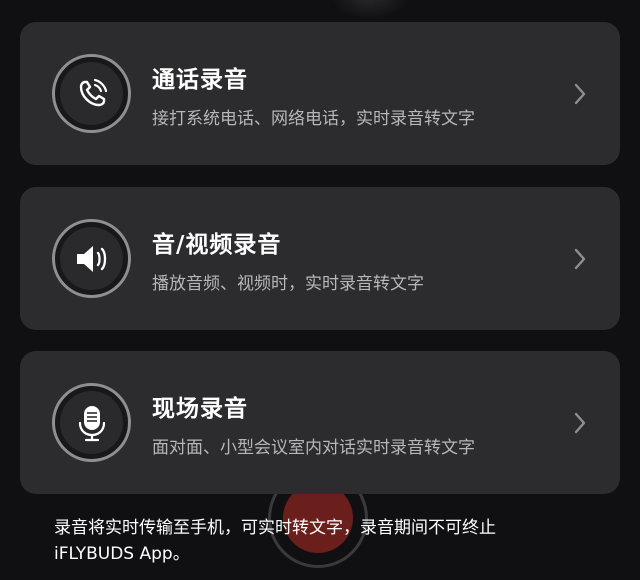 The width and height of the screenshot is (640, 580). I want to click on card-title: 音/视频录音, so click(217, 245).